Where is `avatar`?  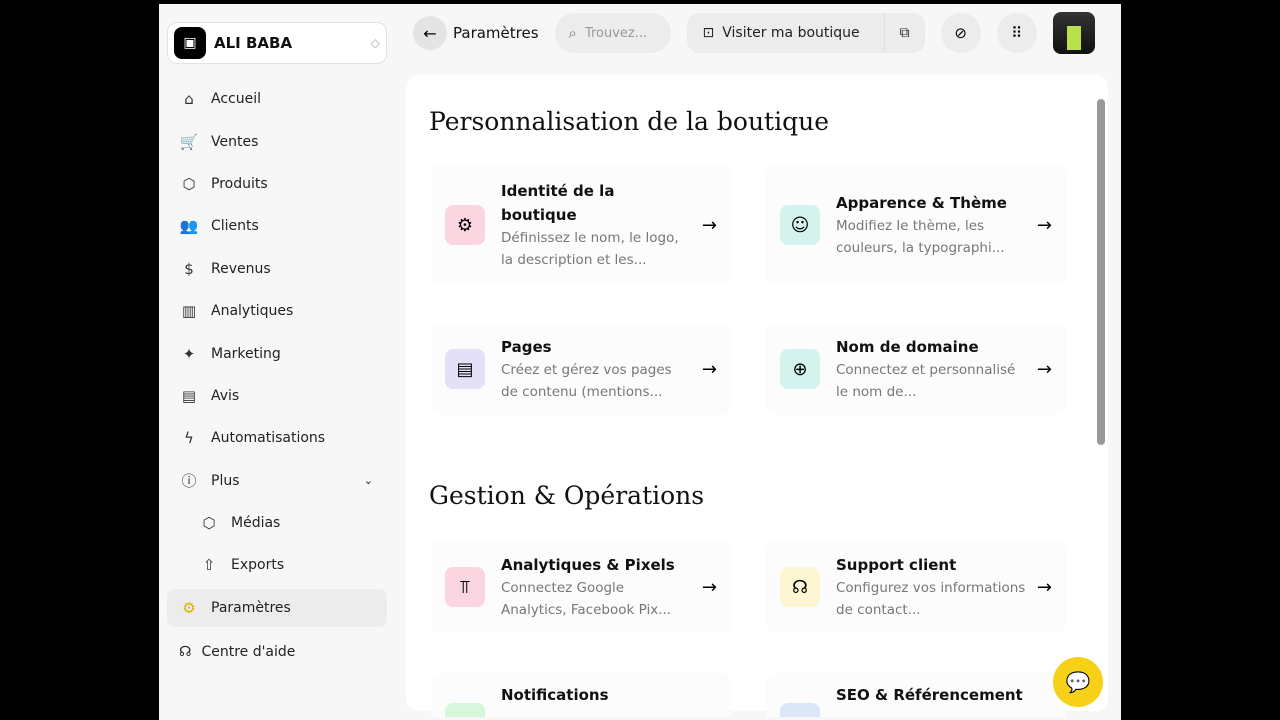
avatar is located at coordinates (1073, 33).